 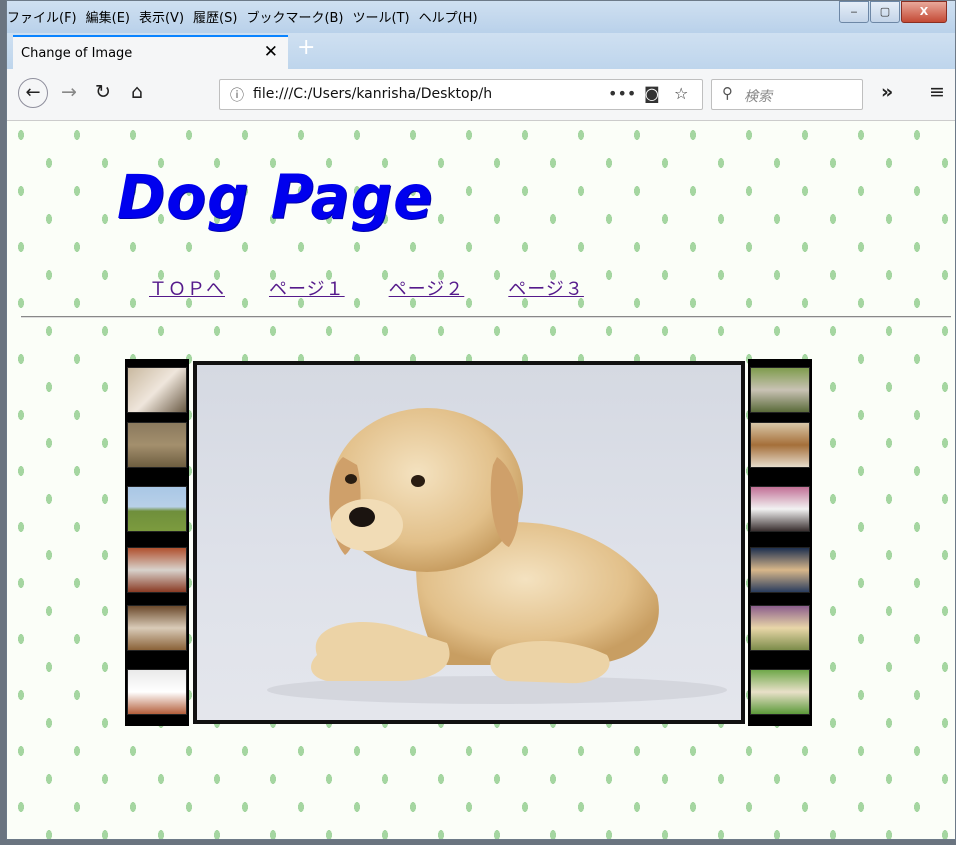 What do you see at coordinates (481, 51) in the screenshot?
I see `tab-bar: Change of Image ✕ +` at bounding box center [481, 51].